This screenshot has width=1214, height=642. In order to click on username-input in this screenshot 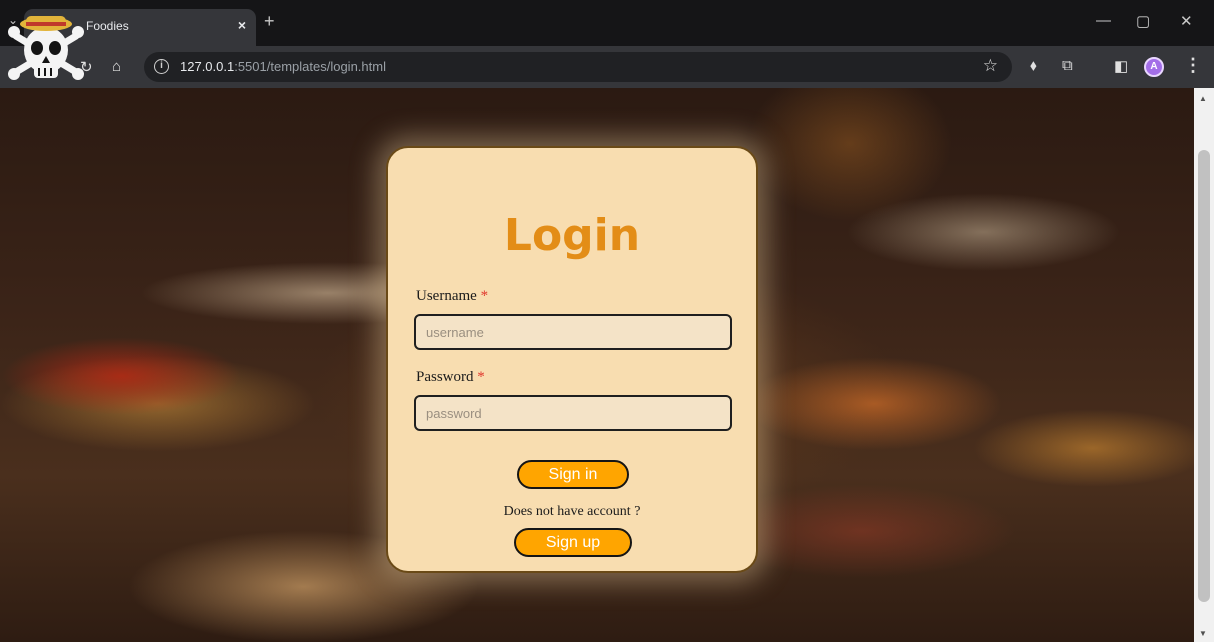, I will do `click(573, 332)`.